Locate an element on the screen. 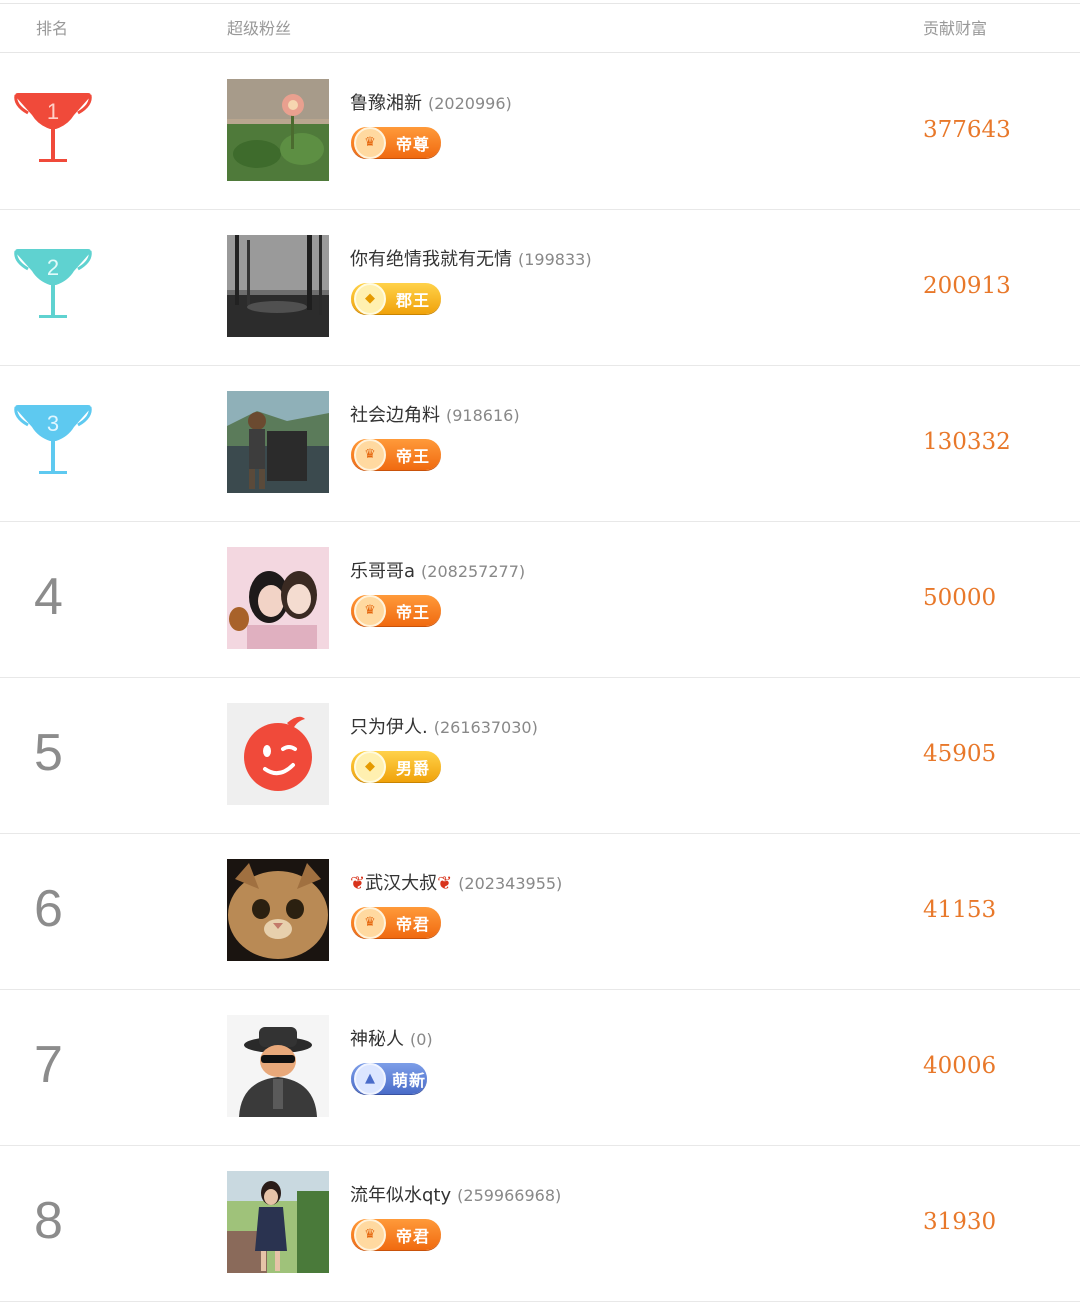 The height and width of the screenshot is (1312, 1080). fan-name: 鲁豫湘新 (2020996) is located at coordinates (431, 102).